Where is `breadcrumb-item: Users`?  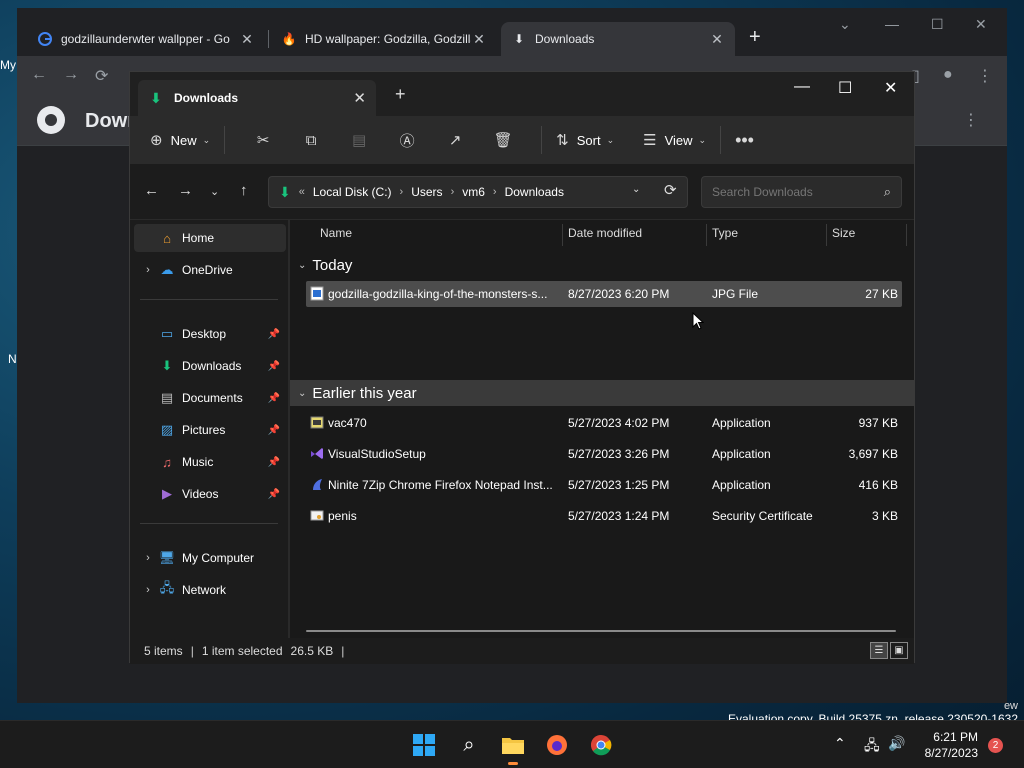 breadcrumb-item: Users is located at coordinates (426, 192).